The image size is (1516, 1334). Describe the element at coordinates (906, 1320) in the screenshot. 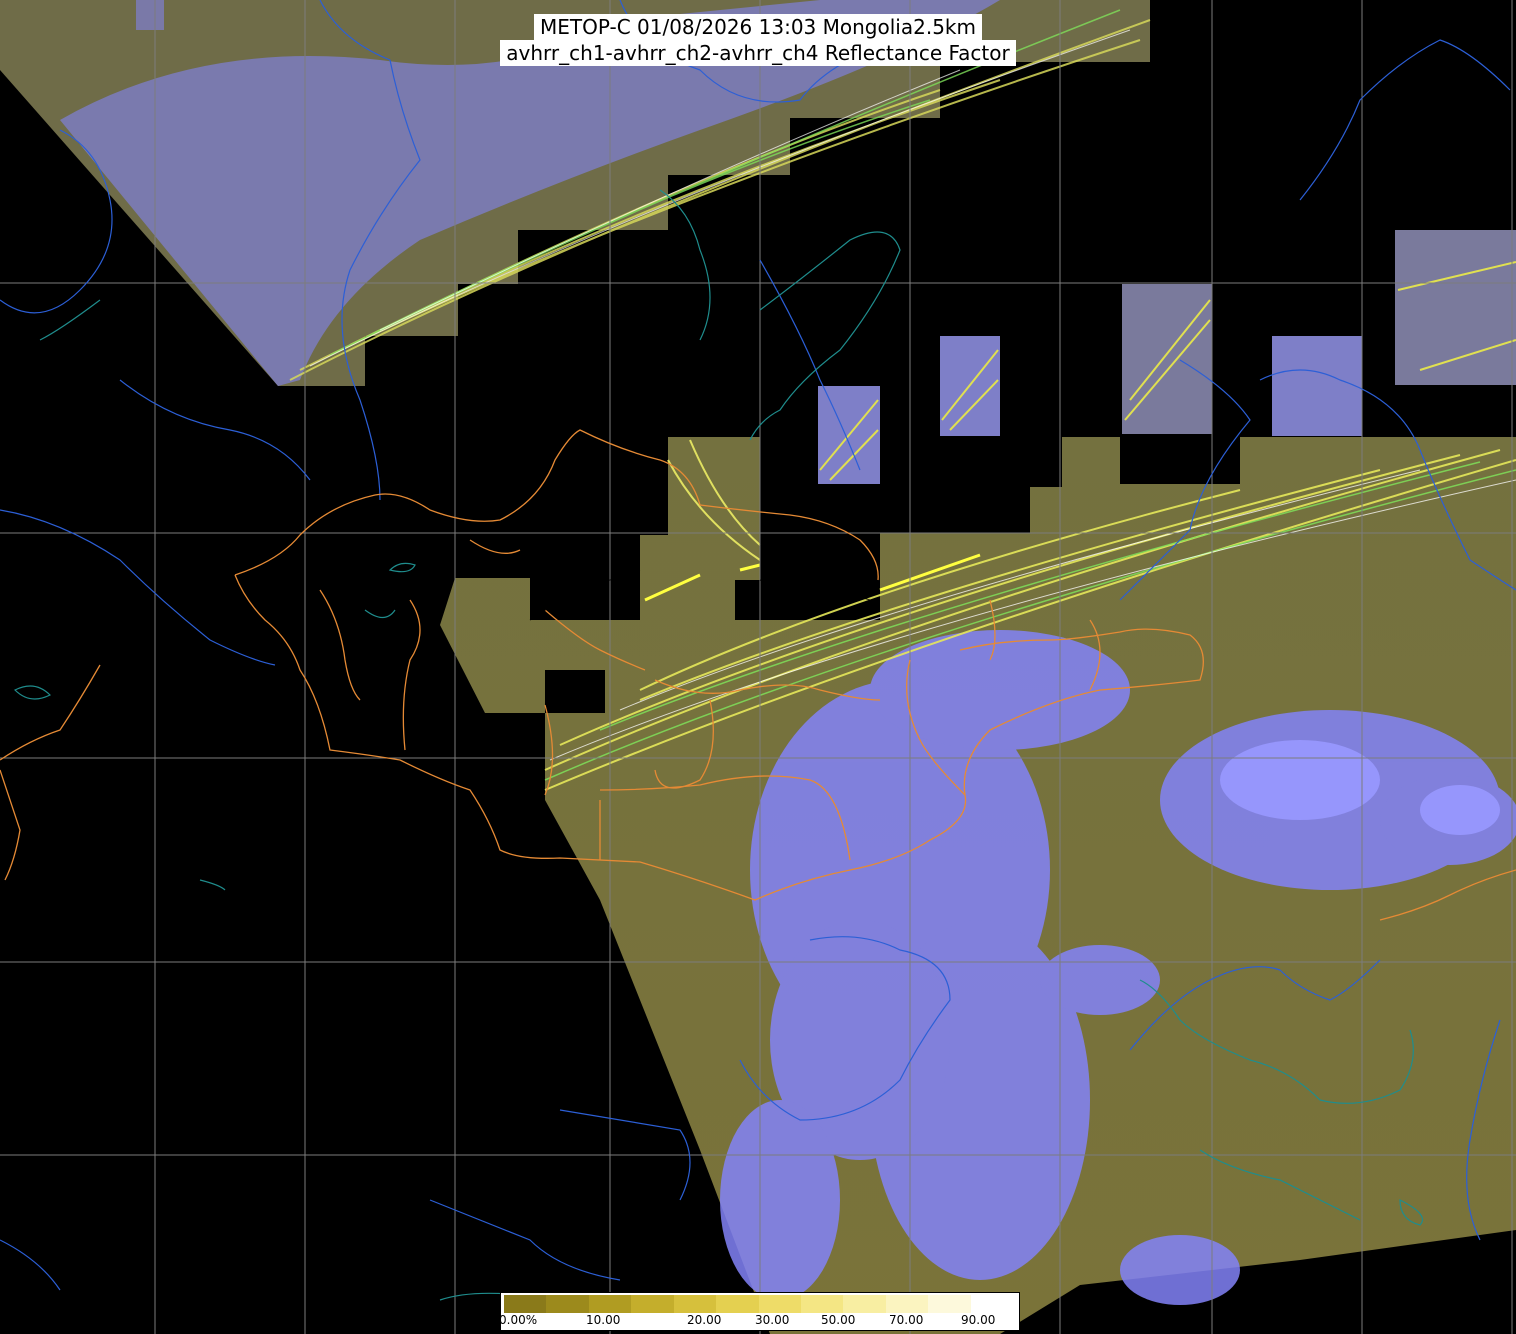

I see `colorbar-tick-label: 70.00` at that location.